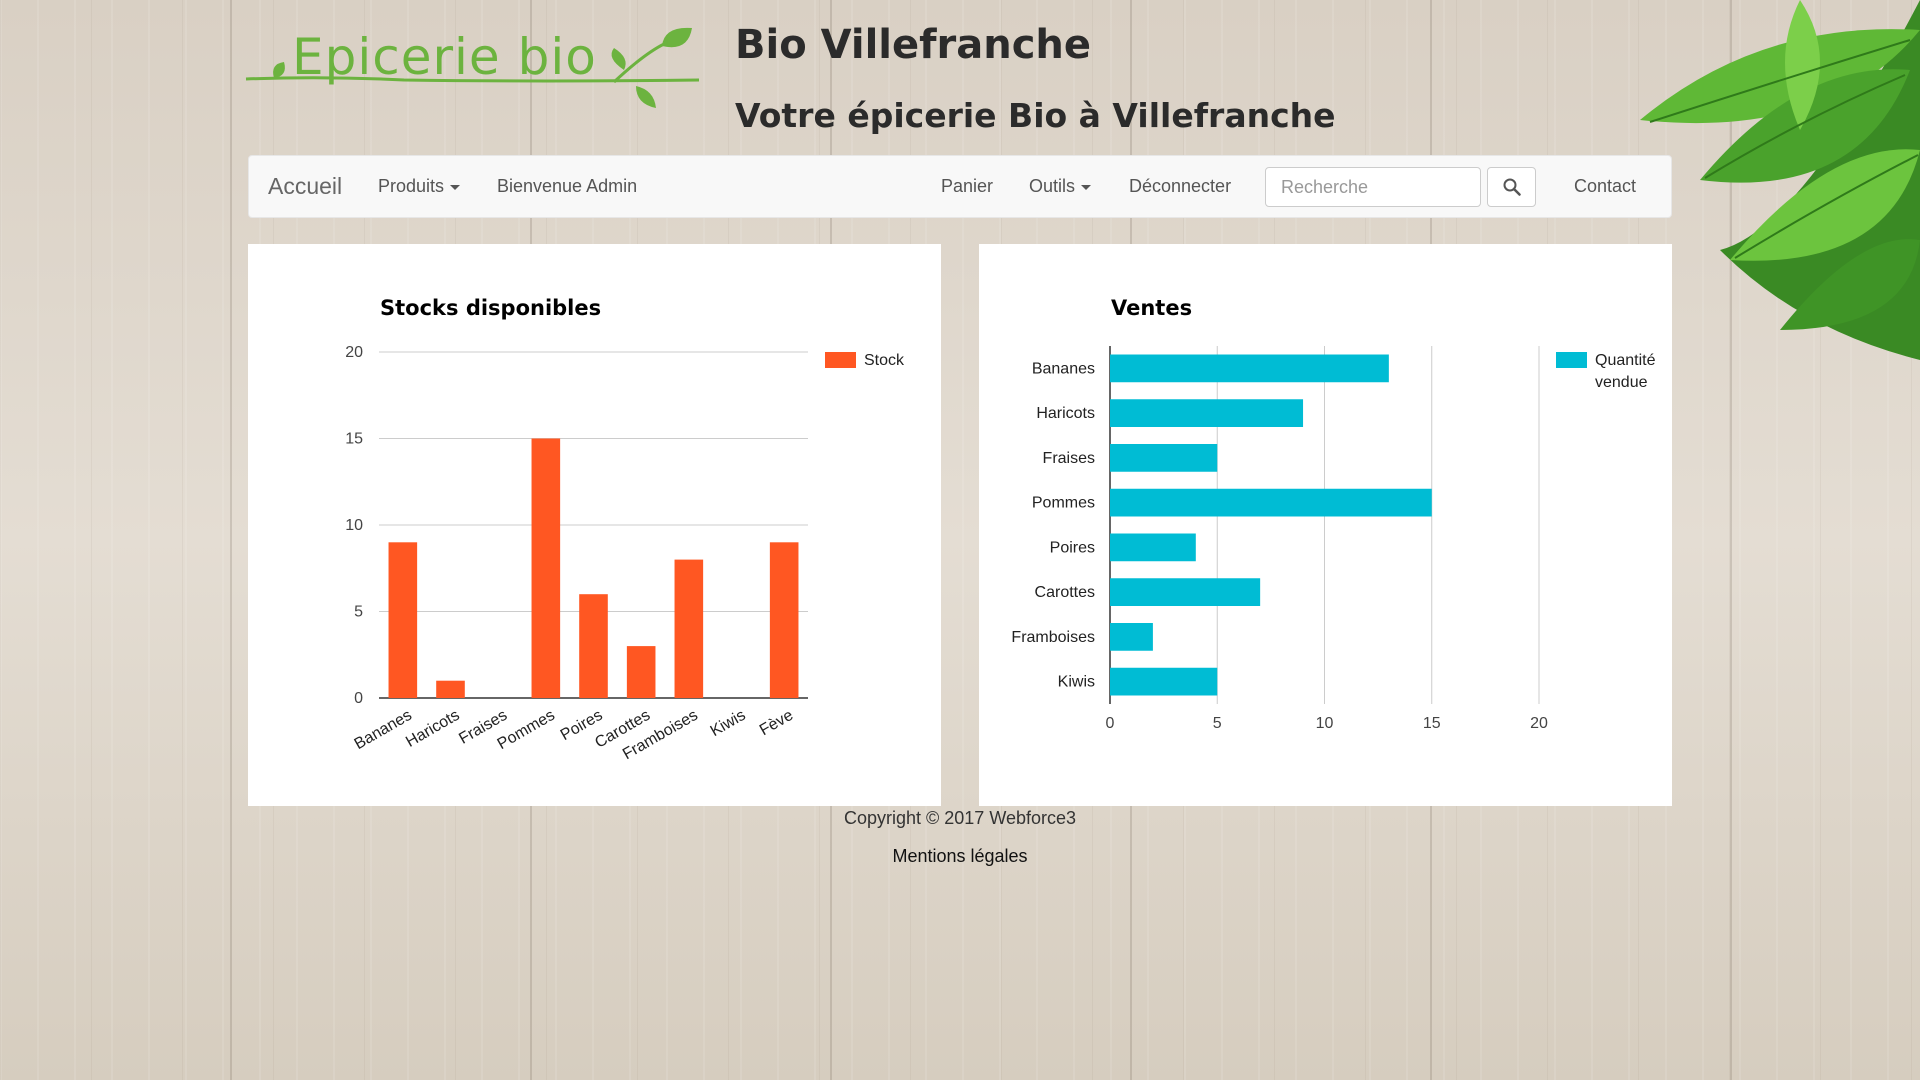 Image resolution: width=1920 pixels, height=1080 pixels. Describe the element at coordinates (403, 620) in the screenshot. I see `bar-stock-bananes` at that location.